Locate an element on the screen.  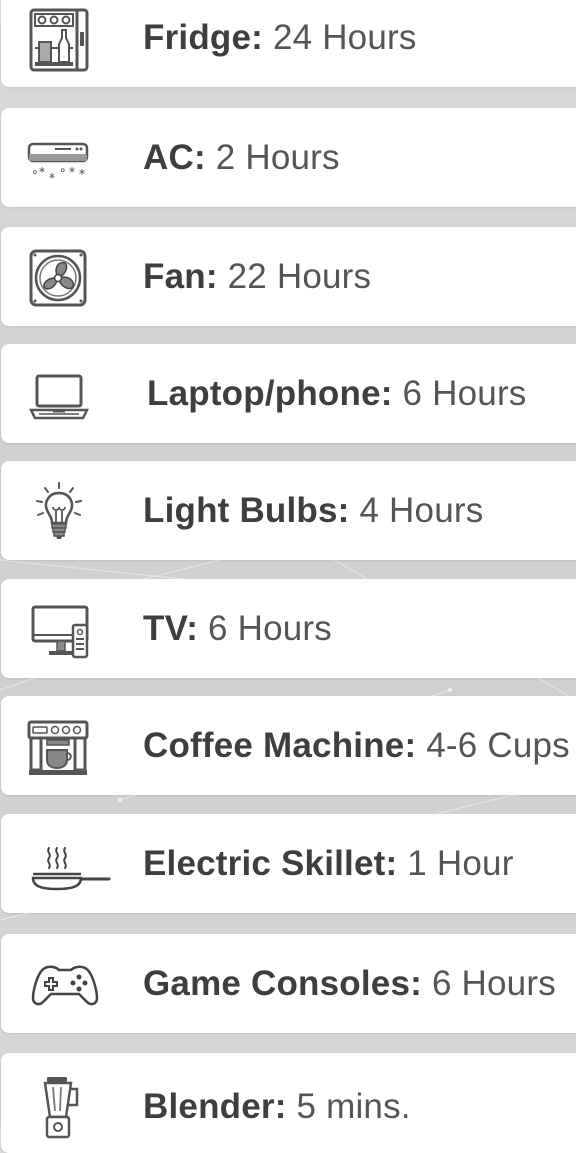
item-text: Fan: 22 Hours is located at coordinates (257, 277).